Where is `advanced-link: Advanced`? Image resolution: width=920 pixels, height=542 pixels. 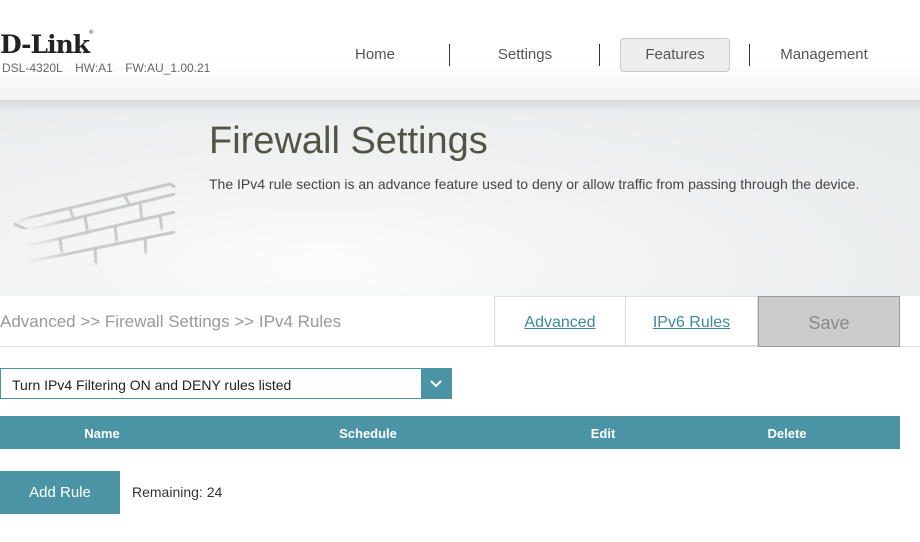
advanced-link: Advanced is located at coordinates (560, 321).